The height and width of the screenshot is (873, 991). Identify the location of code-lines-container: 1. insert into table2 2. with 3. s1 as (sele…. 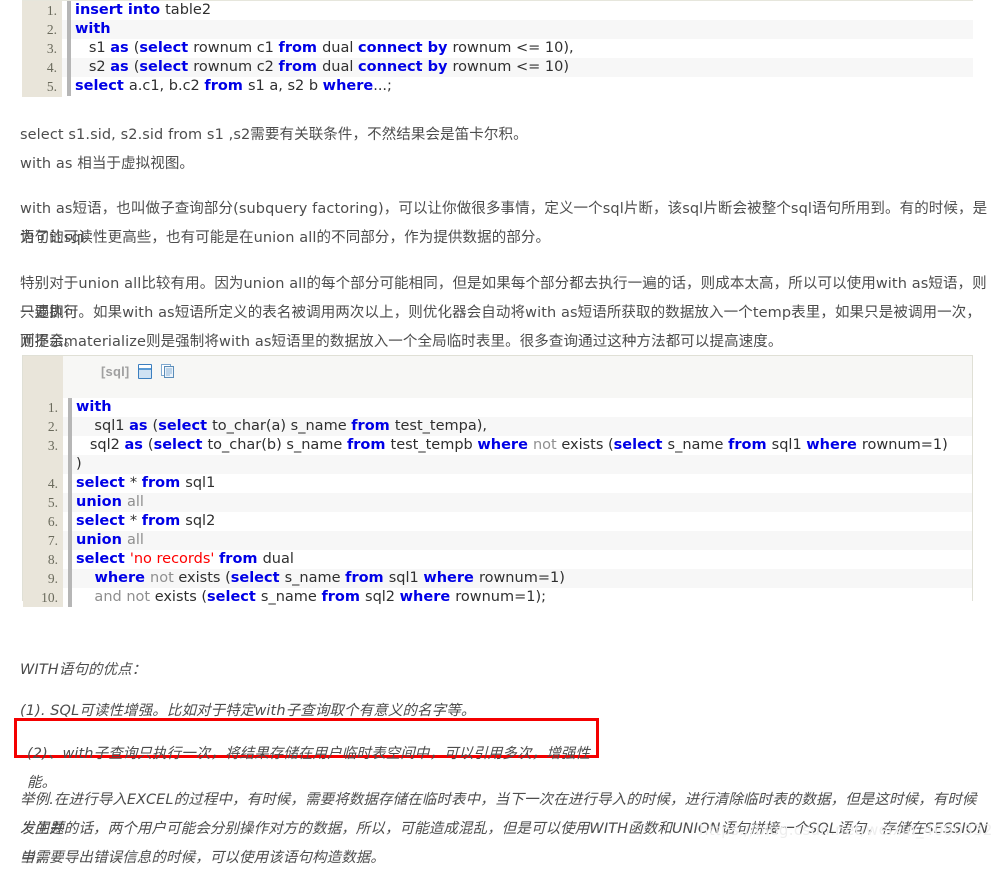
(497, 48).